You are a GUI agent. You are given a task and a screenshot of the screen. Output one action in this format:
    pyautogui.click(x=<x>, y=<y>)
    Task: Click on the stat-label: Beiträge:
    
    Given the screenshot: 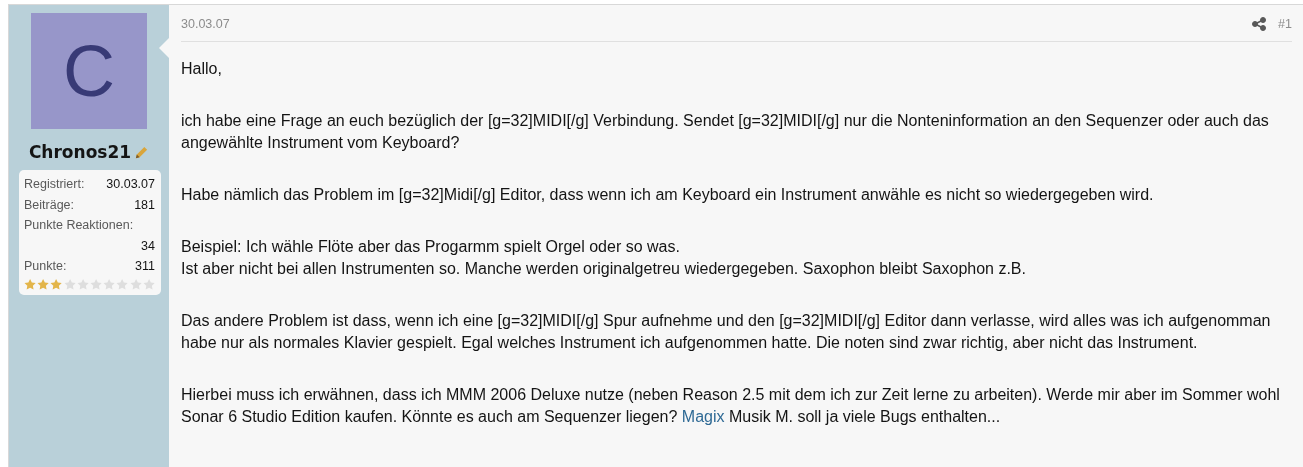 What is the action you would take?
    pyautogui.click(x=49, y=205)
    